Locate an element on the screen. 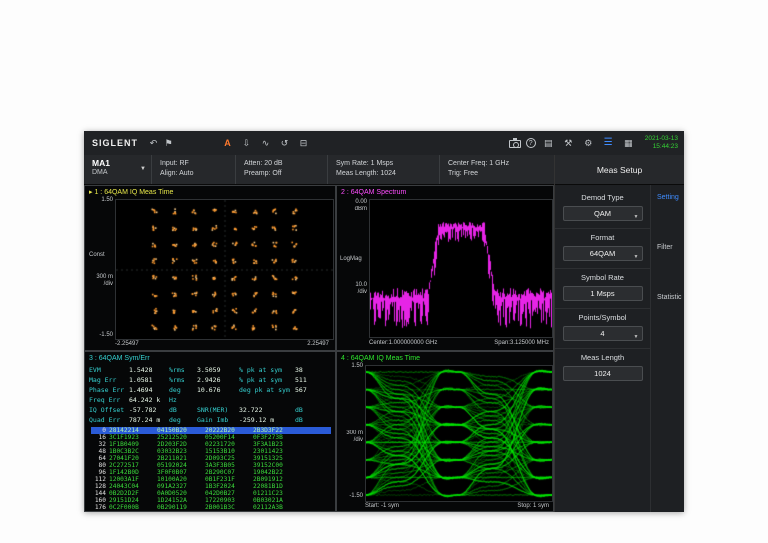 This screenshot has width=768, height=543. spectrum-plot is located at coordinates (461, 268).